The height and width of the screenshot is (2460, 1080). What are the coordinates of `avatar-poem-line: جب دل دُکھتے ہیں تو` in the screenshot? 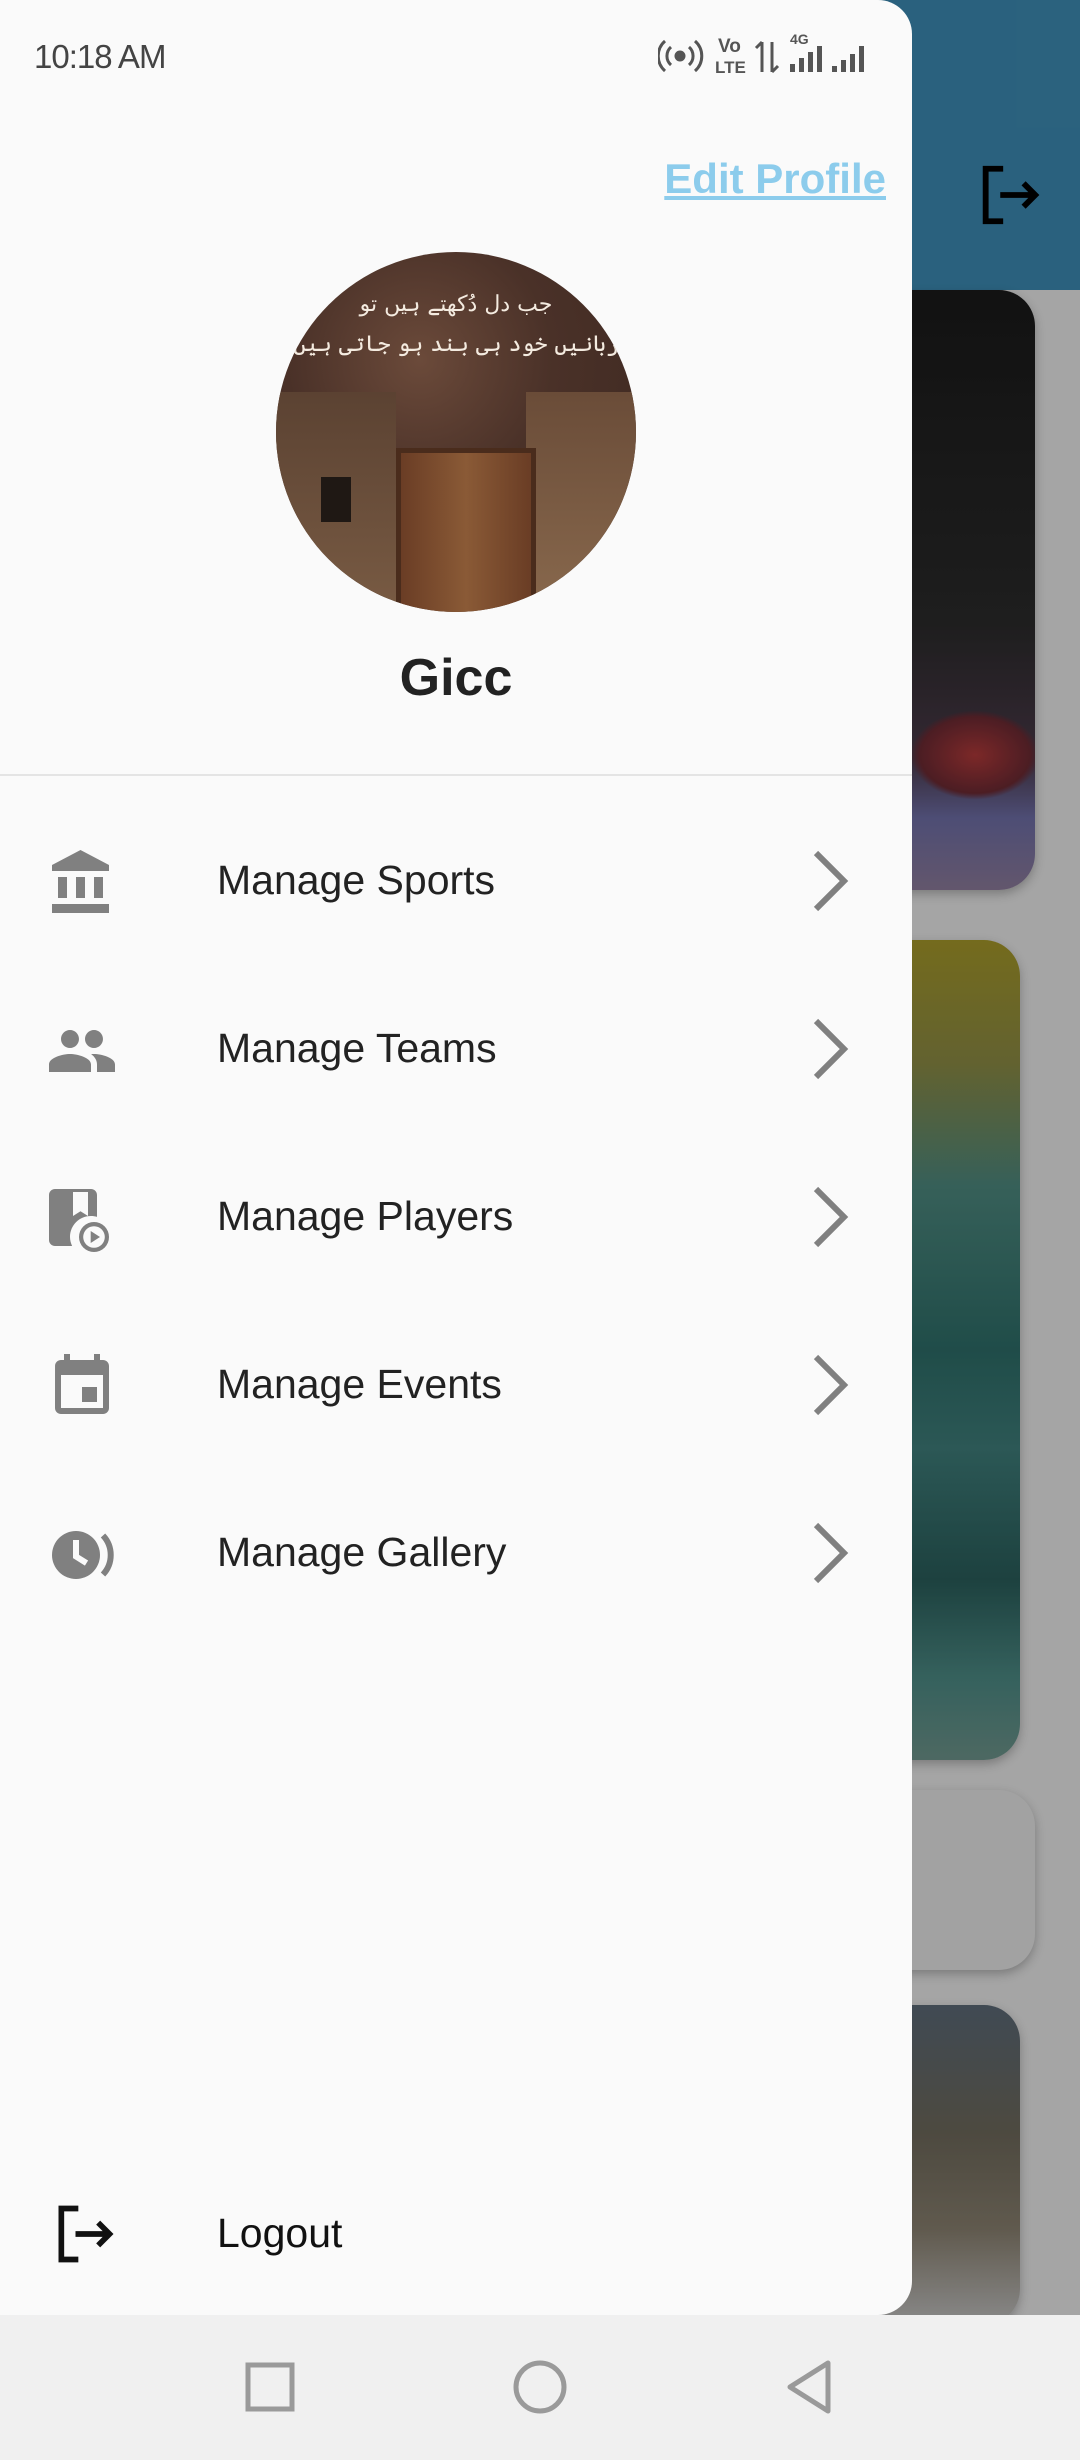 It's located at (456, 304).